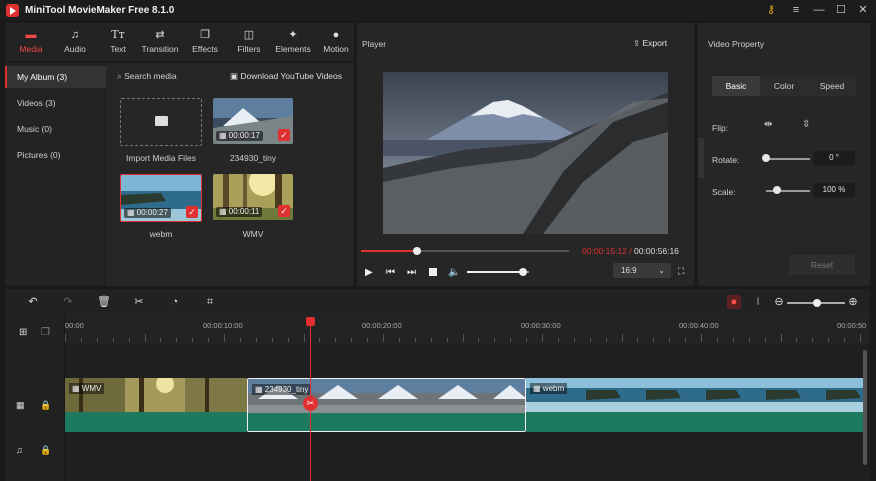 This screenshot has height=481, width=876. What do you see at coordinates (853, 302) in the screenshot?
I see `zoom-in-icon: ⊕` at bounding box center [853, 302].